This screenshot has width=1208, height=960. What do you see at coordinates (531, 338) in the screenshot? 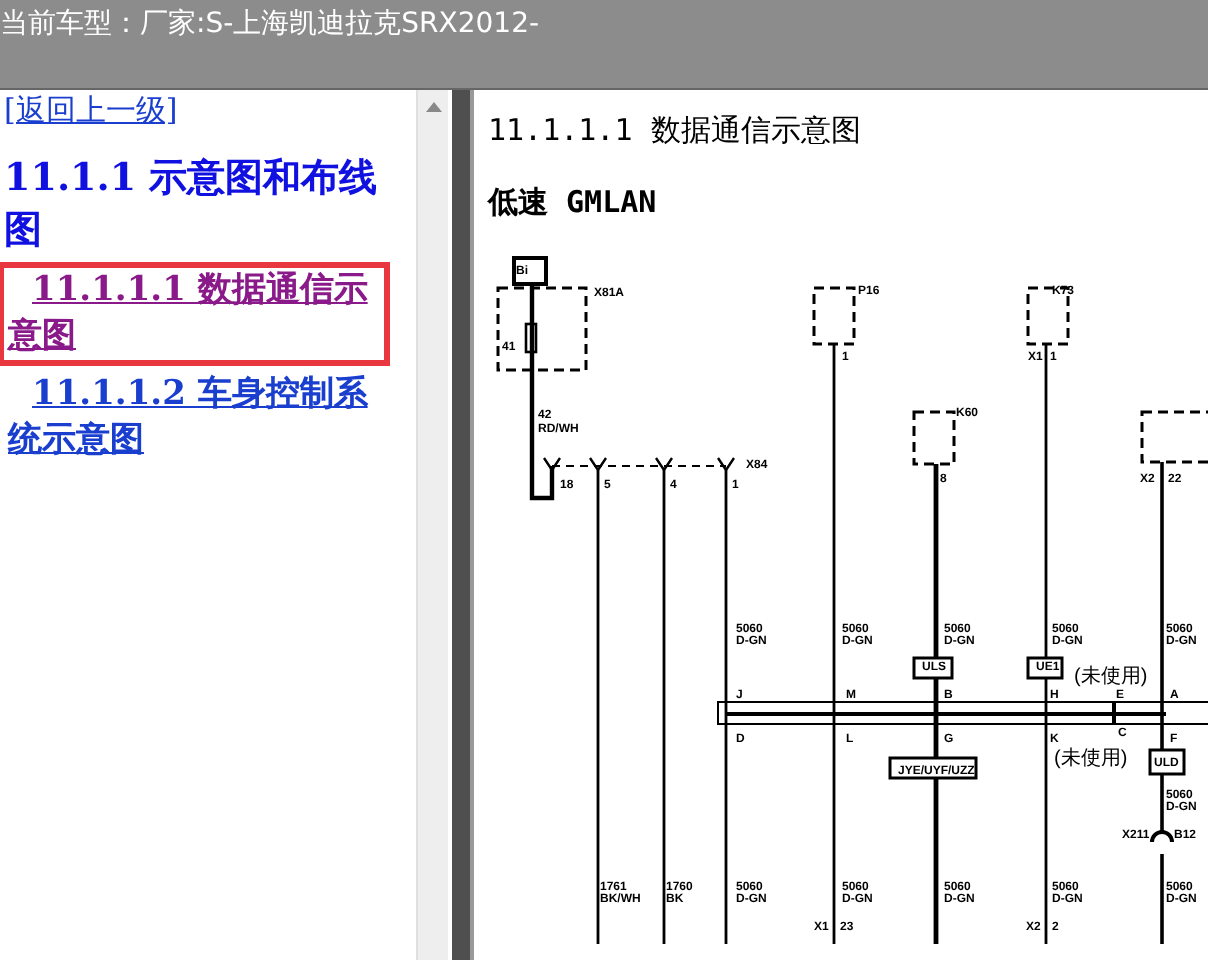
I see `fuse-symbol` at bounding box center [531, 338].